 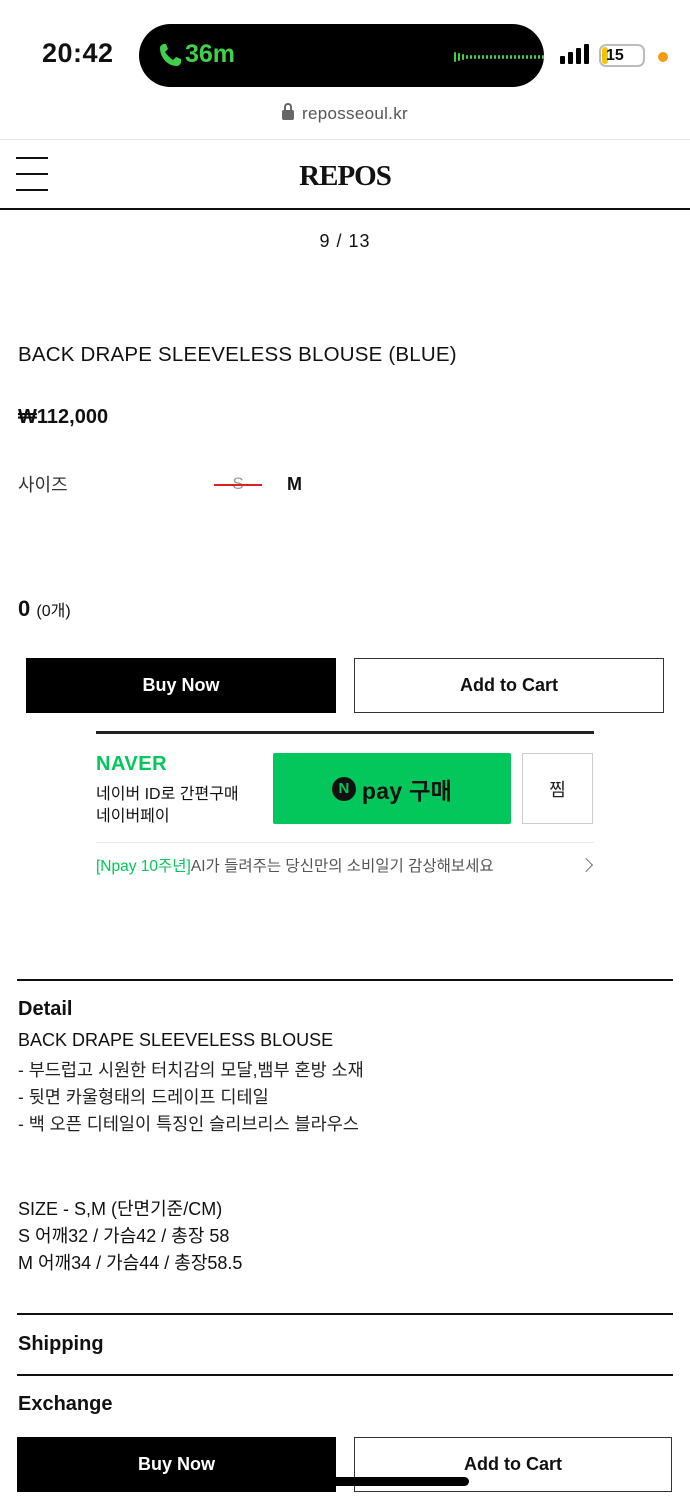 I want to click on size-option-s: S, so click(x=238, y=484).